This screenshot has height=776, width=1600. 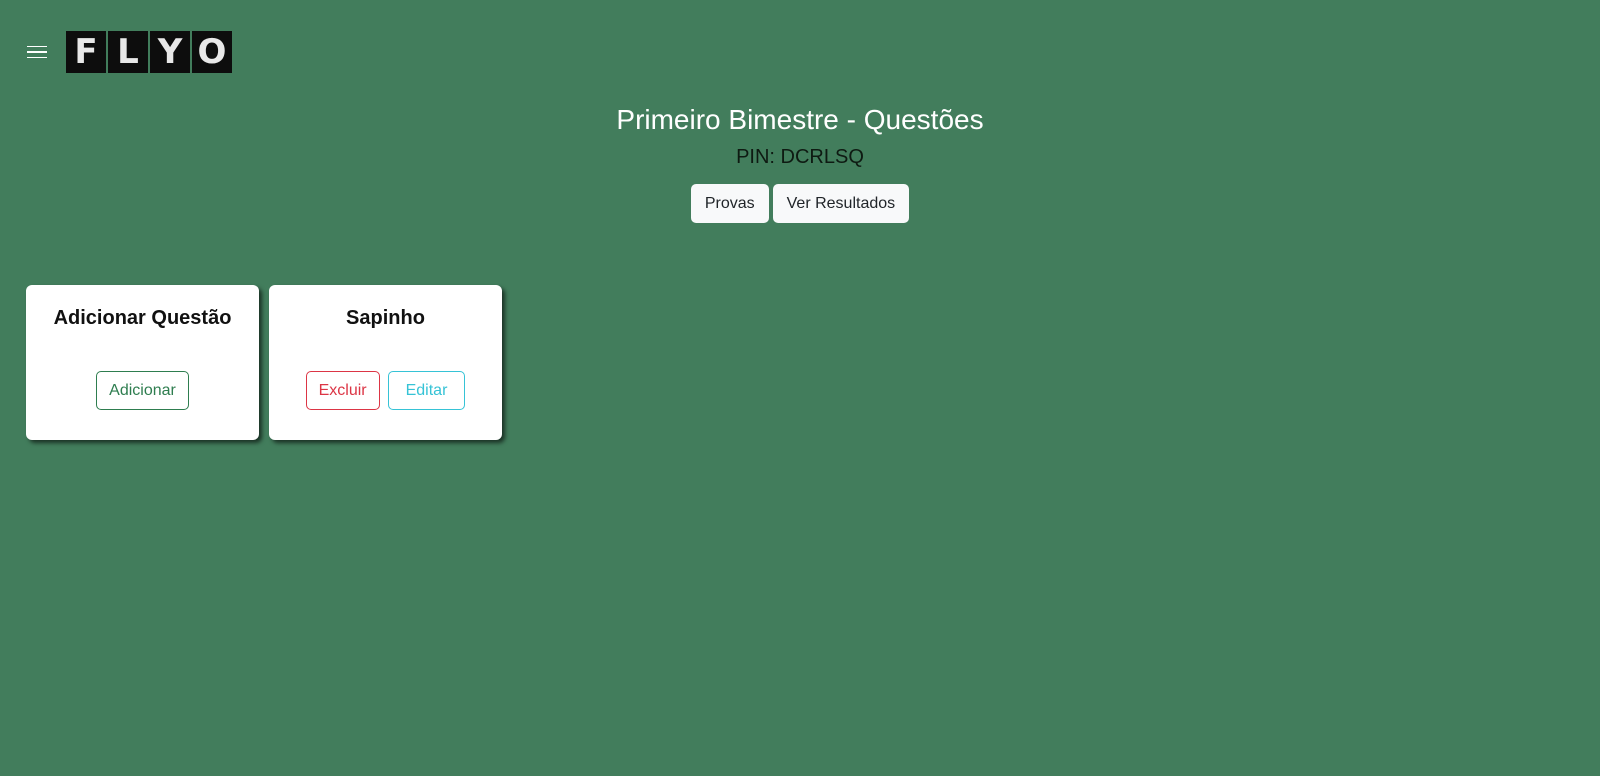 I want to click on card-actions: Adicionar, so click(x=142, y=390).